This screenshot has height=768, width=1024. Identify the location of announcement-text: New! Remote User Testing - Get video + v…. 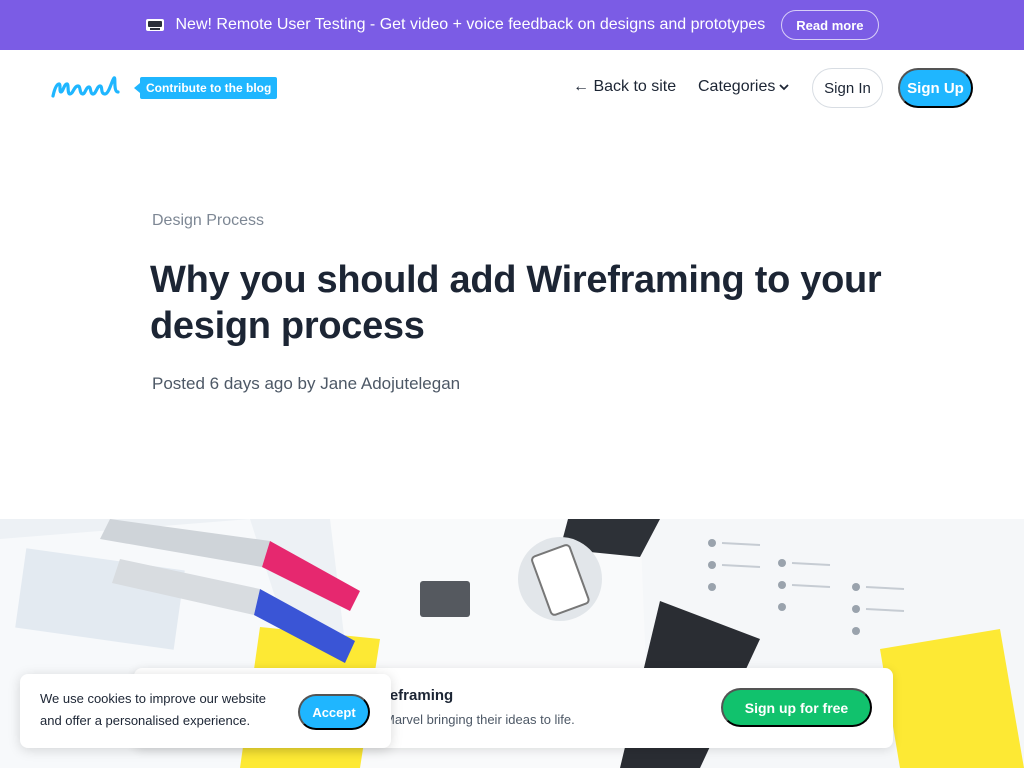
(470, 24).